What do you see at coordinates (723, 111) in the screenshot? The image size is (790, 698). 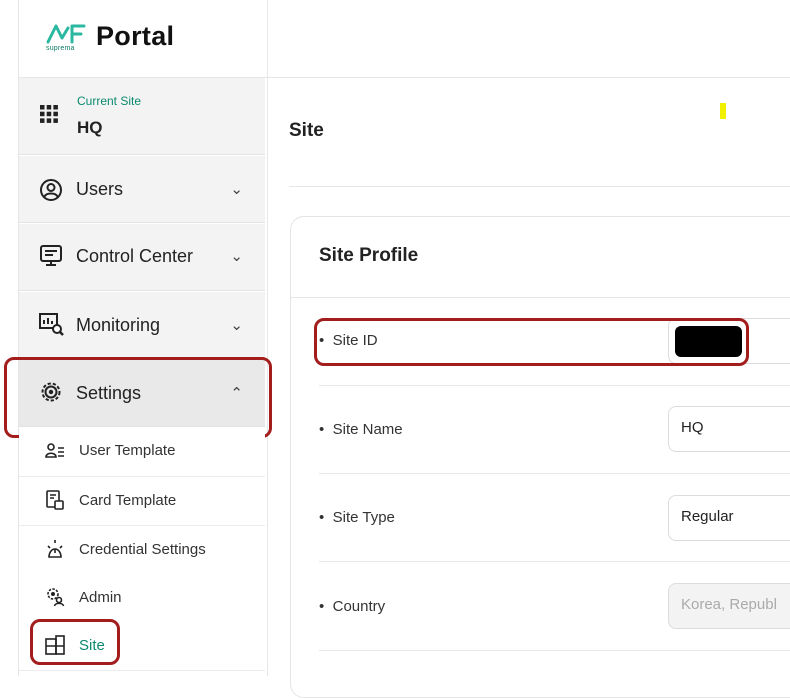 I see `yellow-marker` at bounding box center [723, 111].